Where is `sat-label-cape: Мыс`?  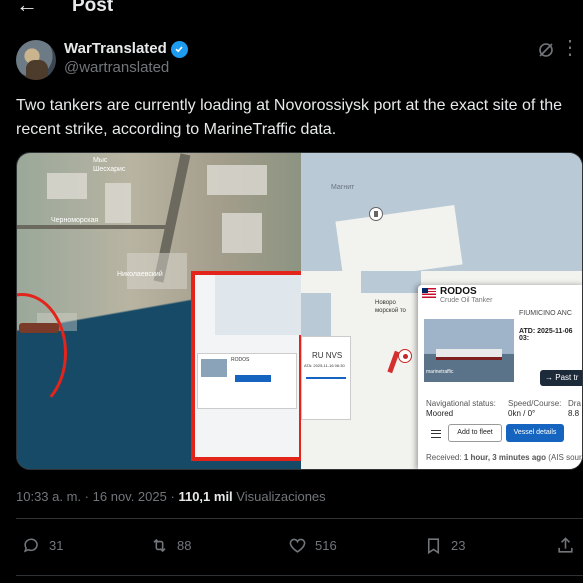 sat-label-cape: Мыс is located at coordinates (100, 160).